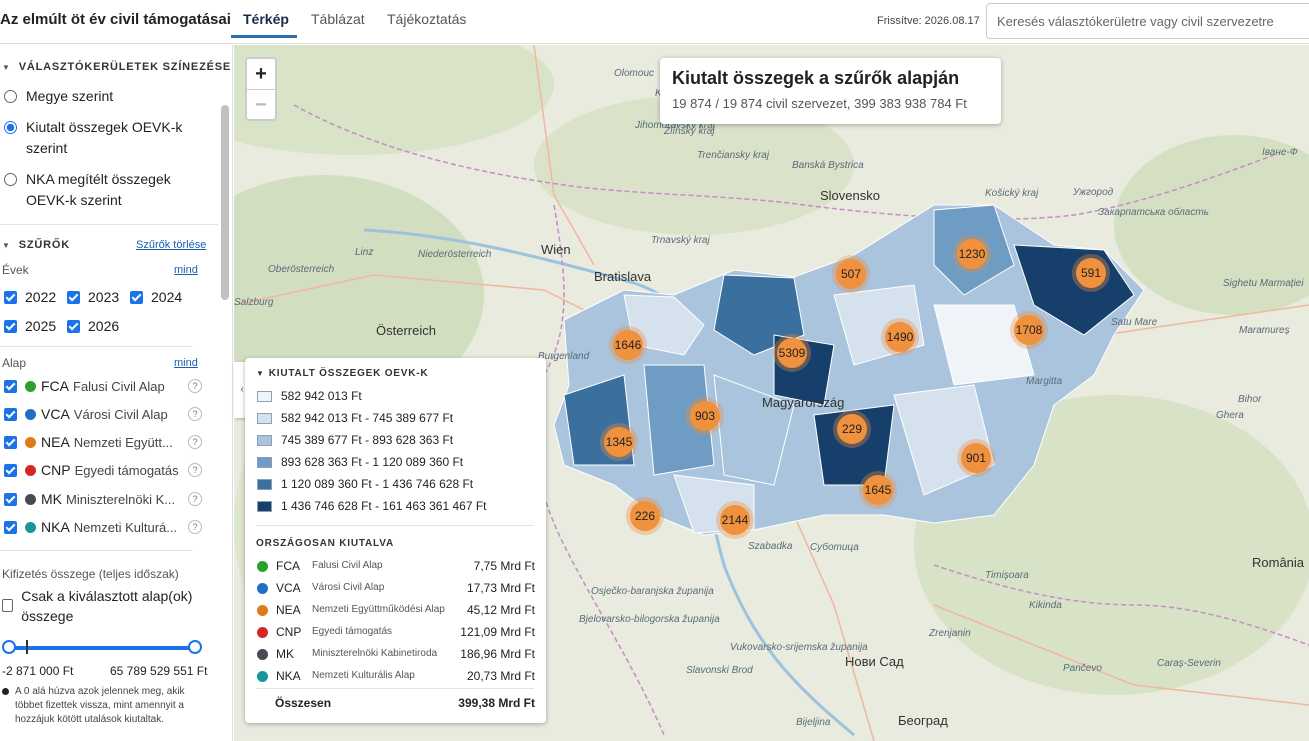 Image resolution: width=1309 pixels, height=741 pixels. I want to click on map-place-label: Kikinda, so click(1045, 605).